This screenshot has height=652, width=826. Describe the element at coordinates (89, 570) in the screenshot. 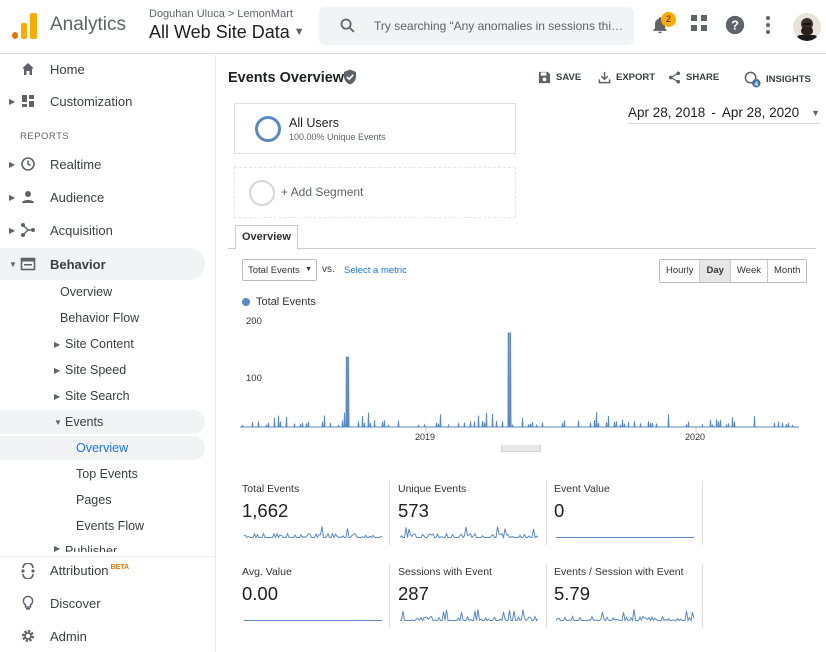

I see `sidebar-item-label: Attribution BETA` at that location.